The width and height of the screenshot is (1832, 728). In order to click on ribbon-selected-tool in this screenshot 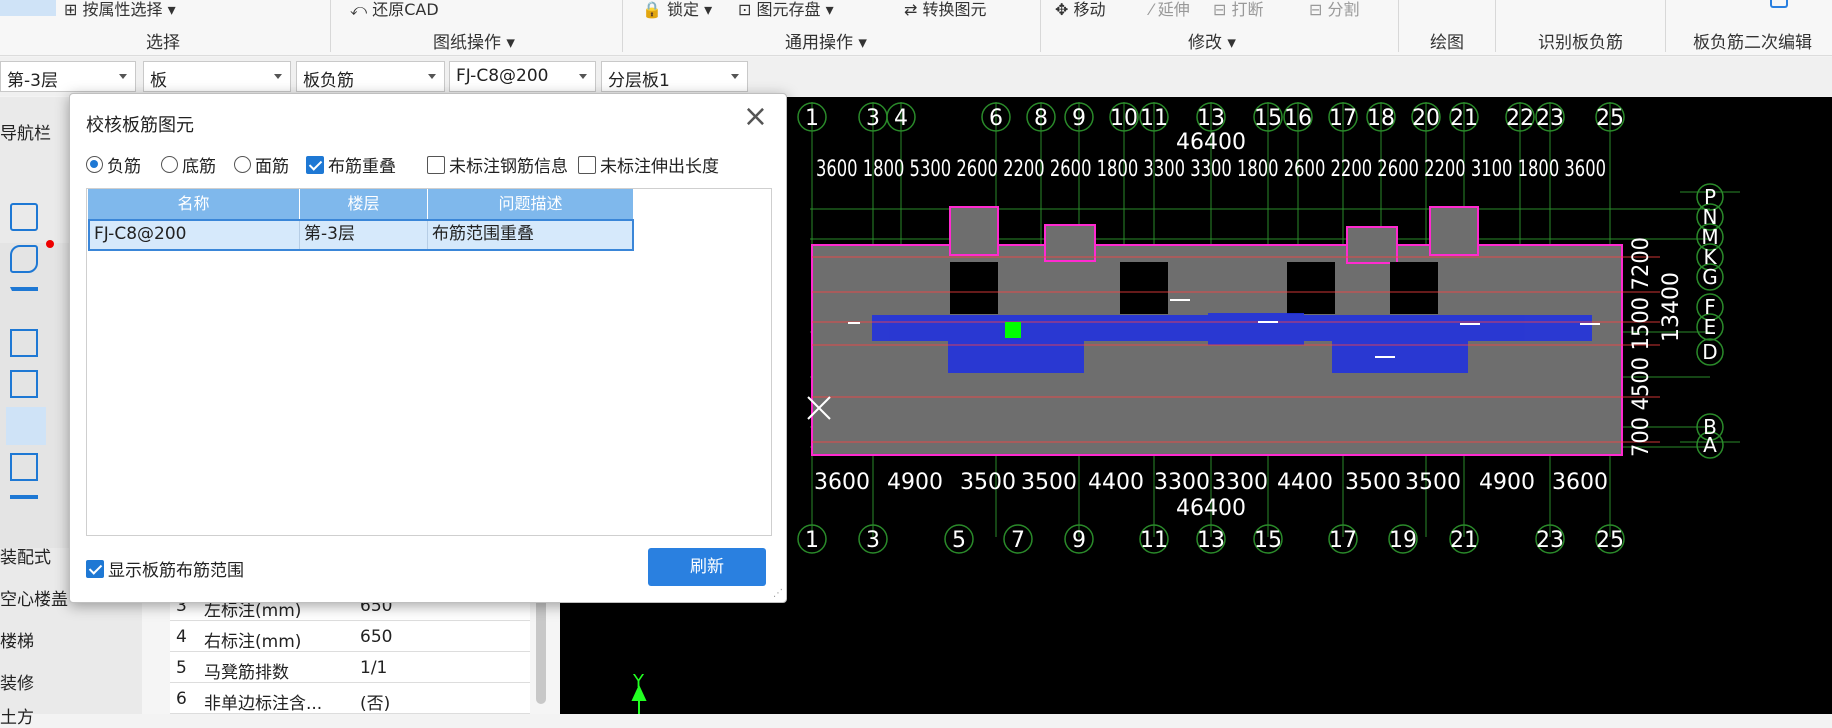, I will do `click(28, 8)`.